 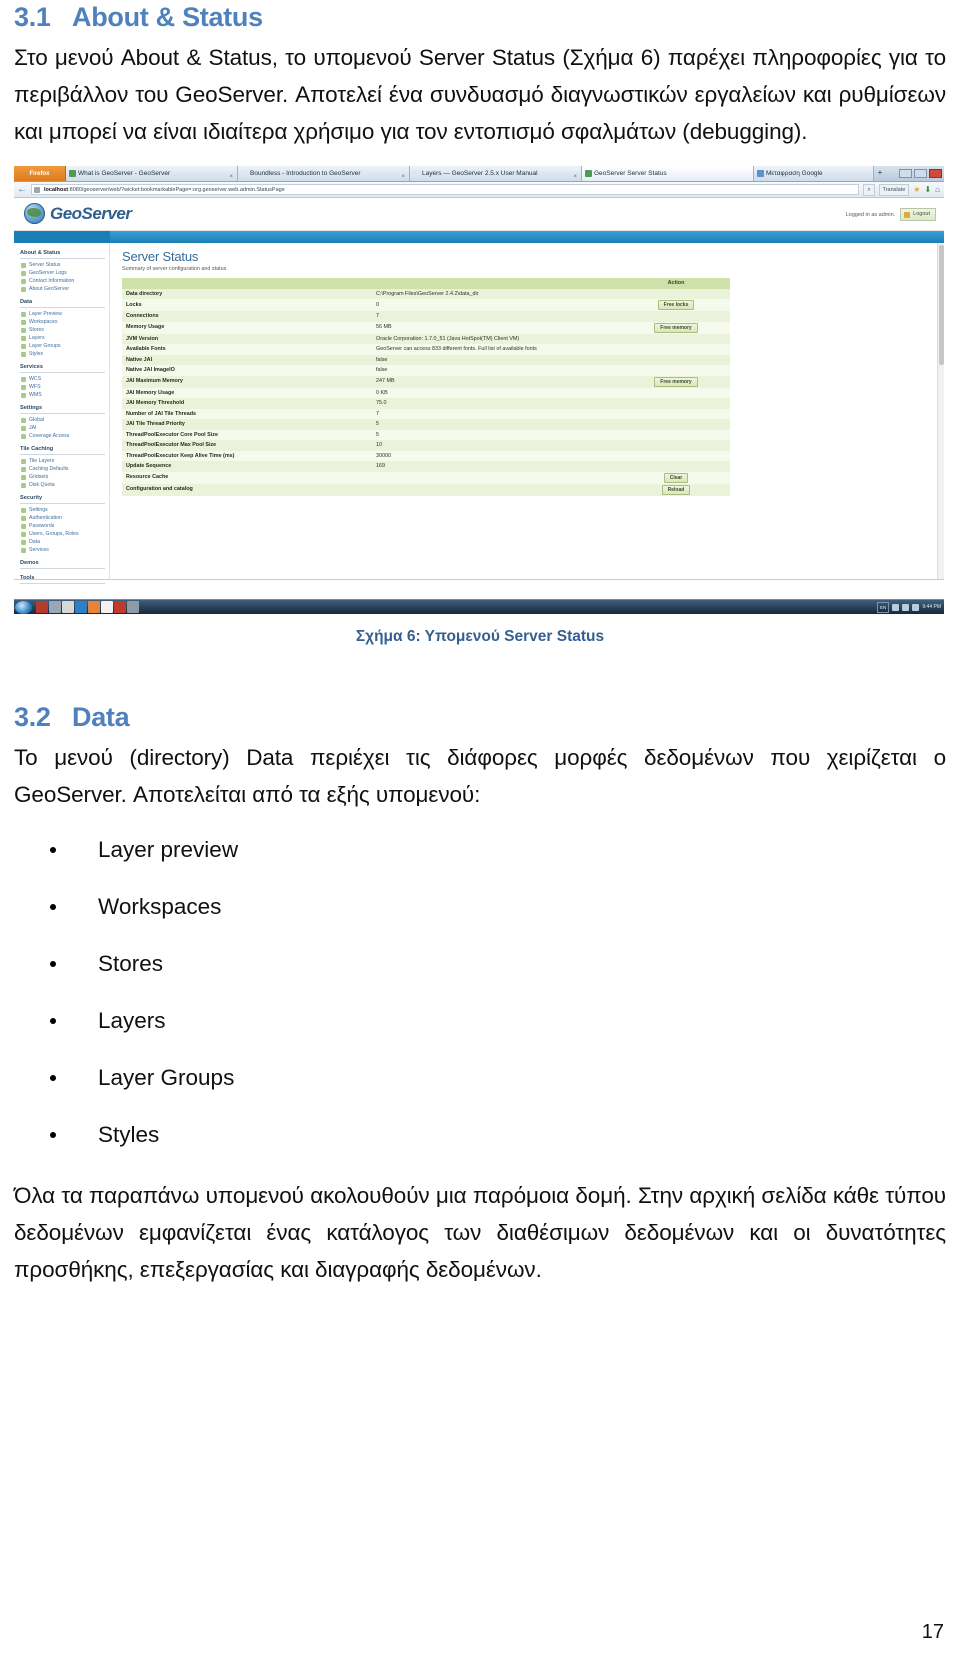 What do you see at coordinates (62, 265) in the screenshot?
I see `sidebar-item-server-status: Server Status` at bounding box center [62, 265].